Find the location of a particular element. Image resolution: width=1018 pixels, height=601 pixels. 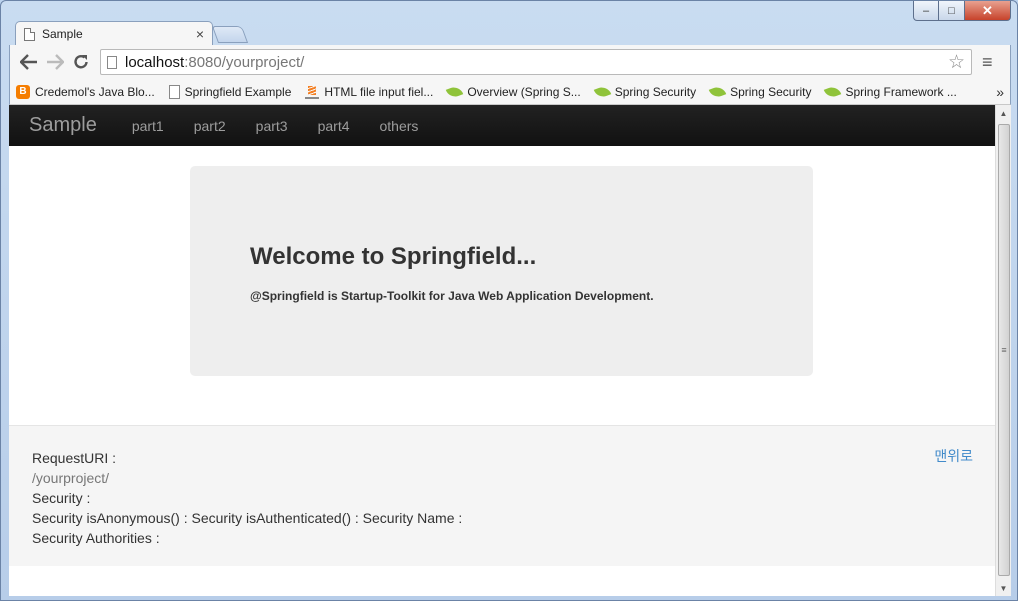

nav-link-part3: part3 is located at coordinates (272, 126).